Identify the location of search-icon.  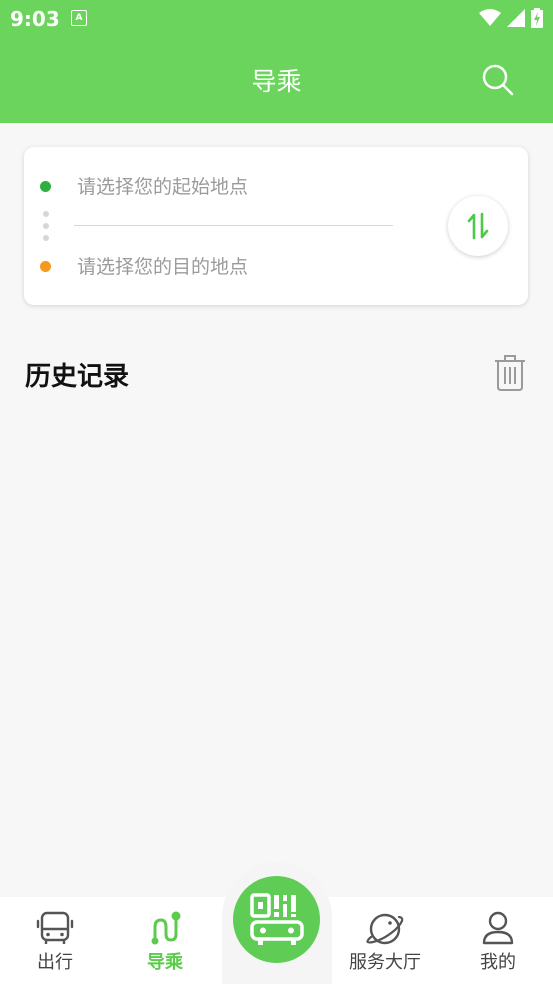
(498, 80).